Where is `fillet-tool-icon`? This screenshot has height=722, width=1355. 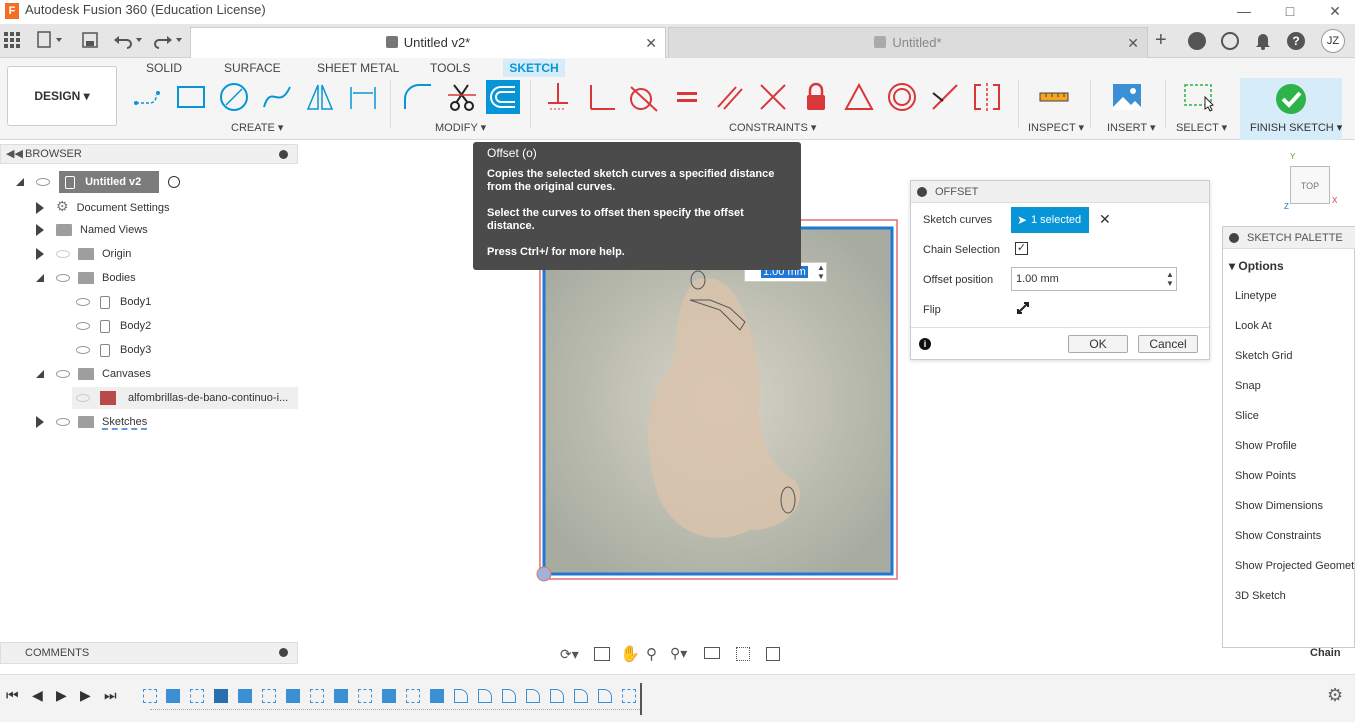
fillet-tool-icon is located at coordinates (417, 97).